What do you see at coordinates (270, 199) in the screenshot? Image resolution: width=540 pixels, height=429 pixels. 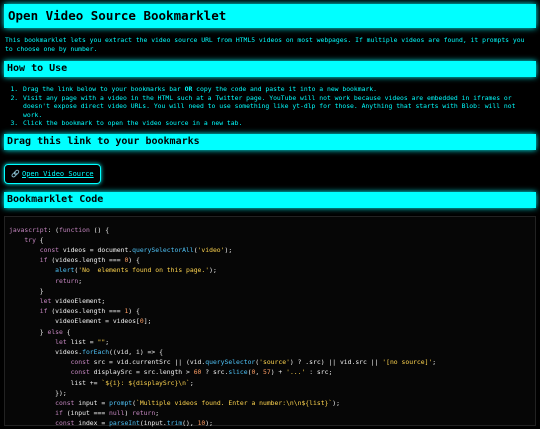 I see `code-heading: Bookmarklet Code` at bounding box center [270, 199].